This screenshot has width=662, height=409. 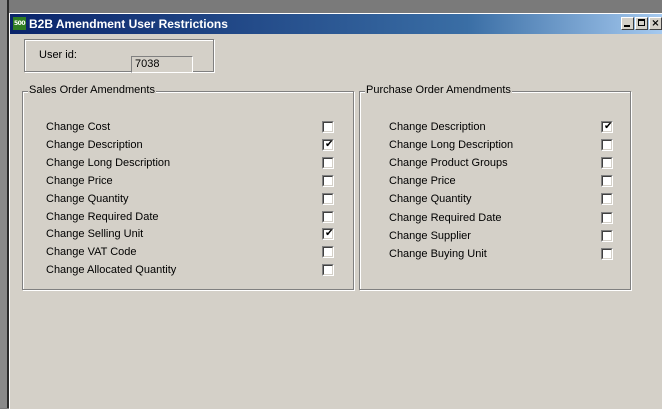 I want to click on sales-option-label: Change Required Date, so click(x=102, y=216).